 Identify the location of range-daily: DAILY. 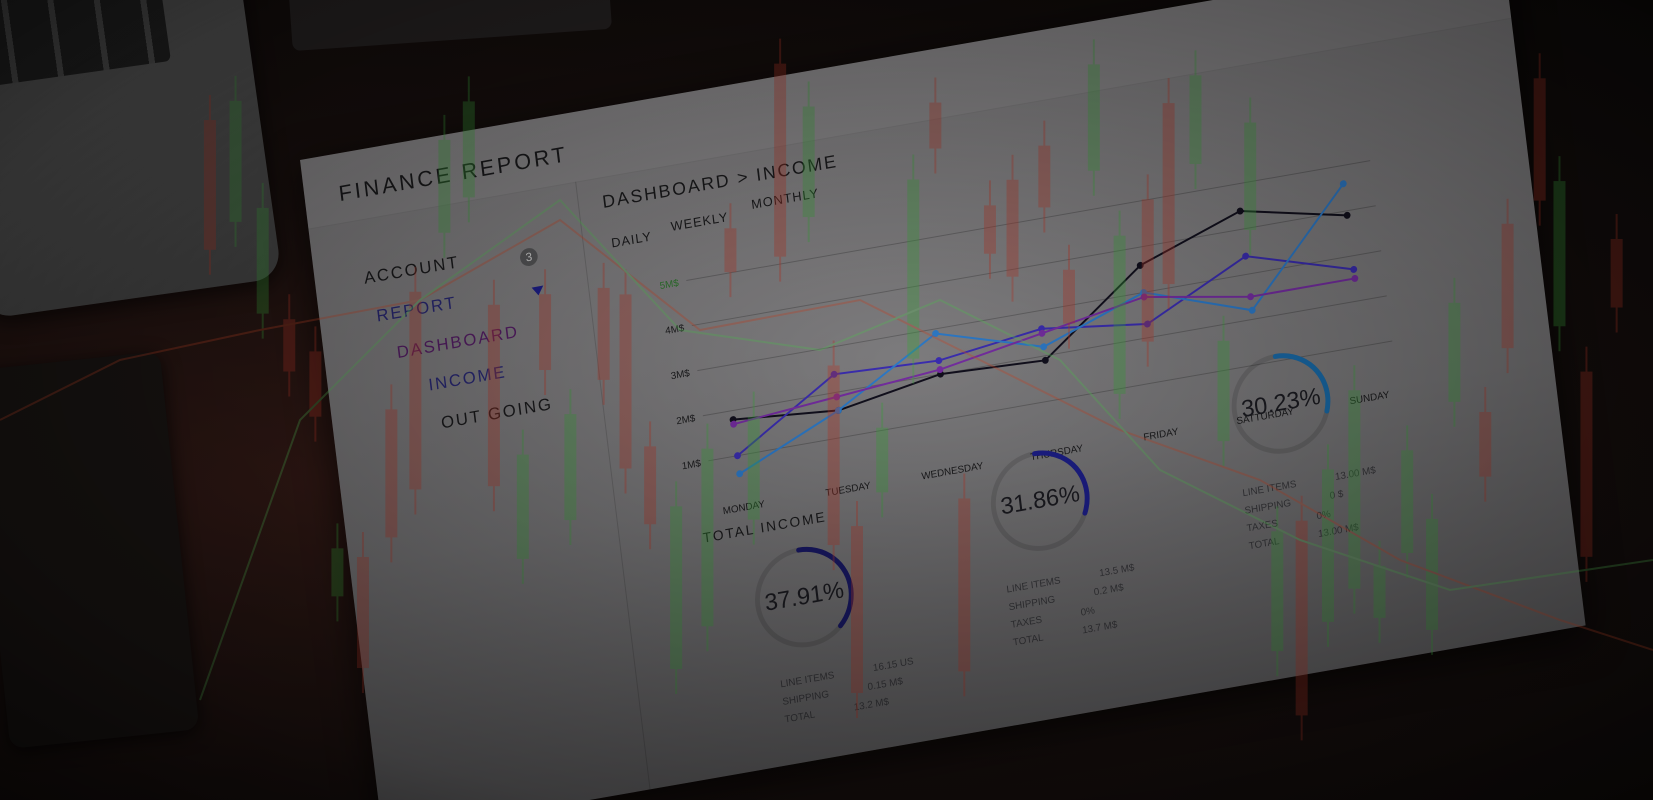
(631, 239).